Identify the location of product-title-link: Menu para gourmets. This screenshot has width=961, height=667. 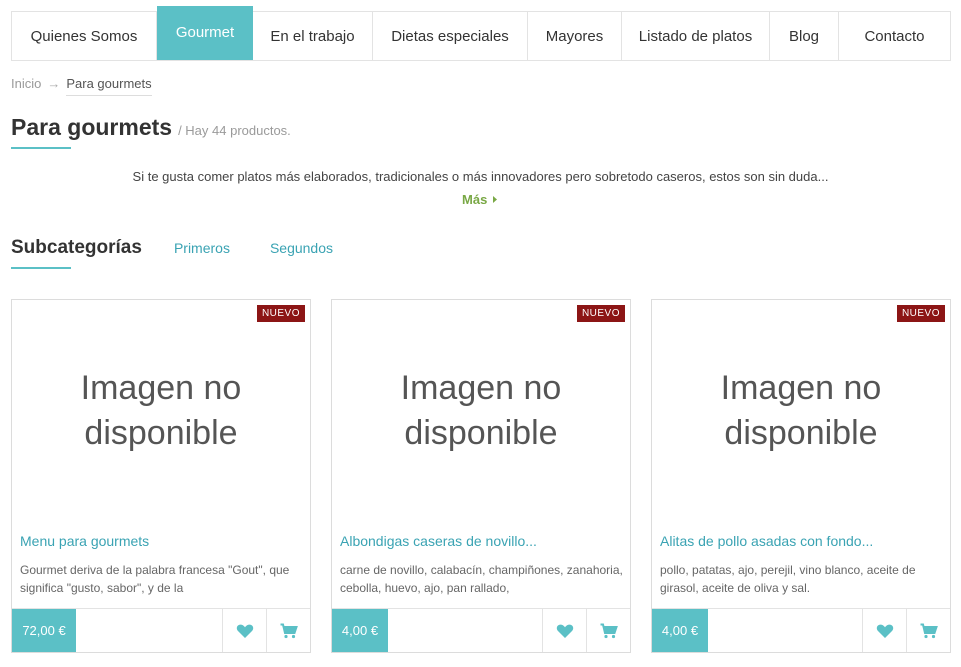
(162, 541).